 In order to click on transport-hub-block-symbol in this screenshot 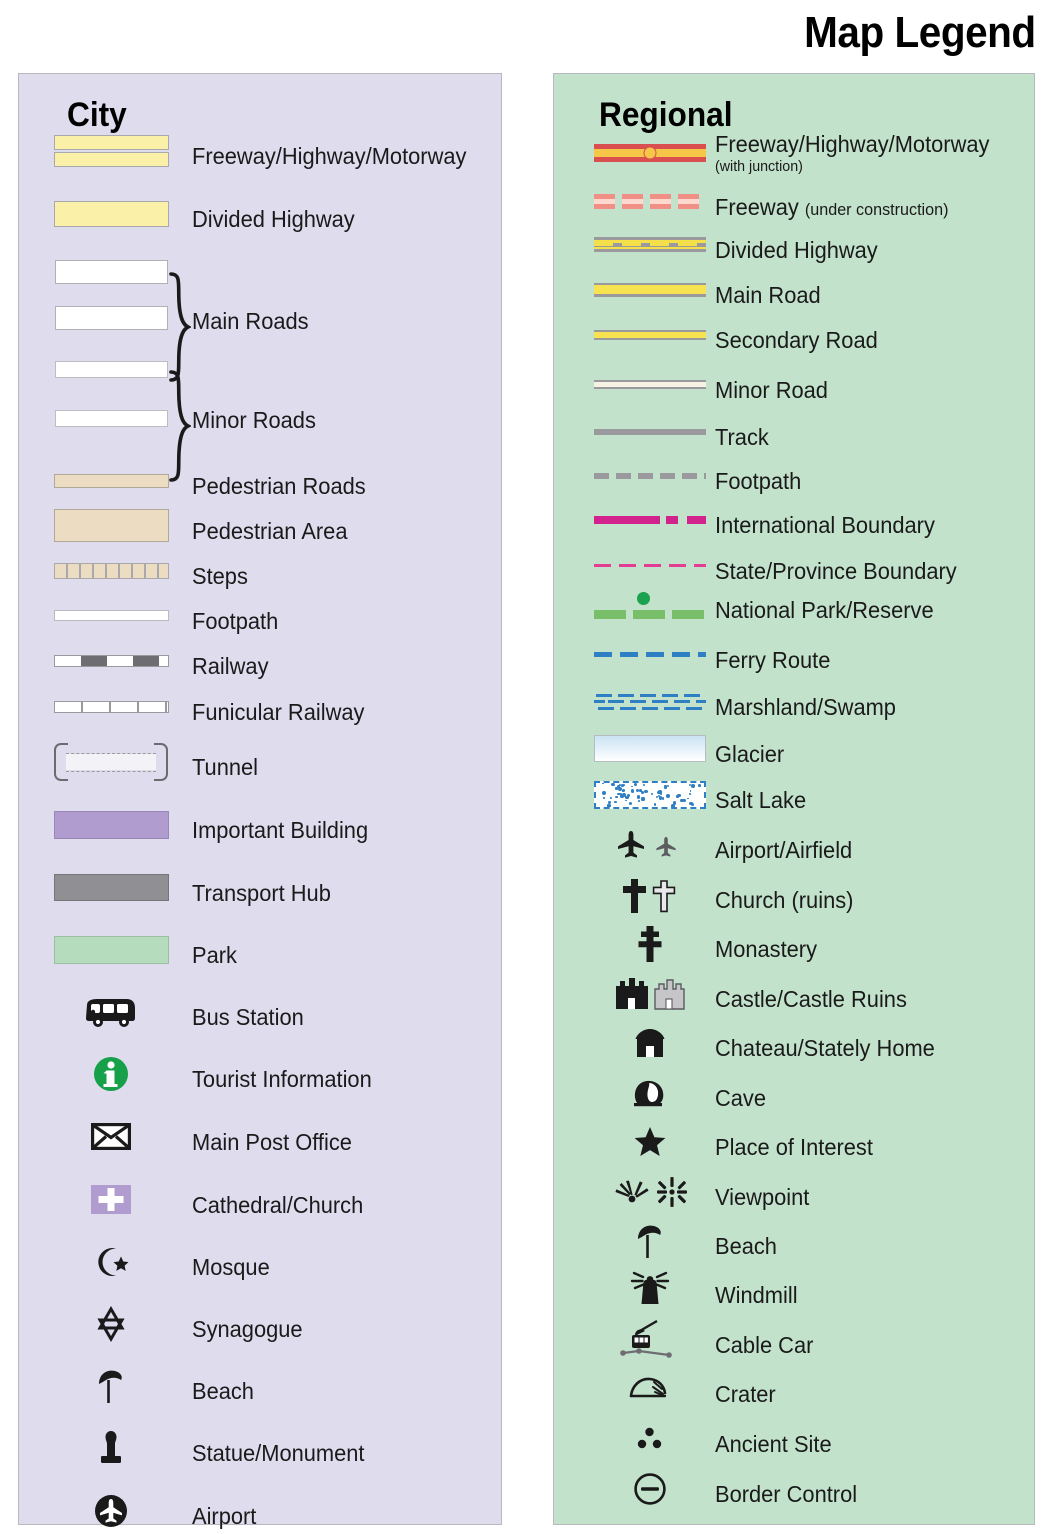, I will do `click(111, 888)`.